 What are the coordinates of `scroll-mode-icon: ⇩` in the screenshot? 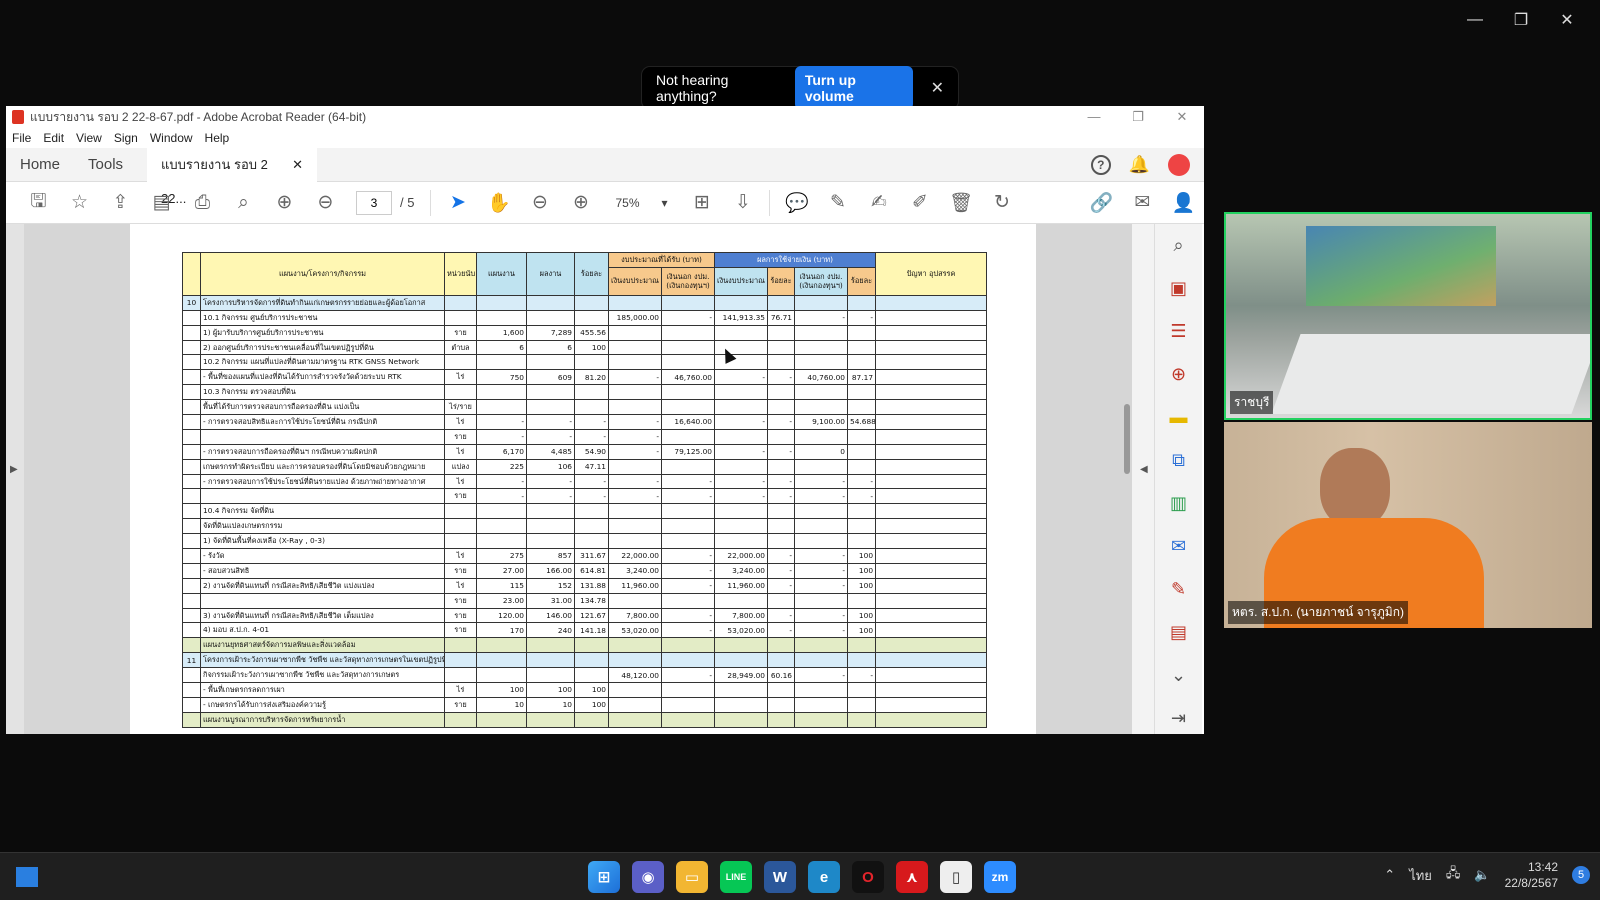 It's located at (742, 203).